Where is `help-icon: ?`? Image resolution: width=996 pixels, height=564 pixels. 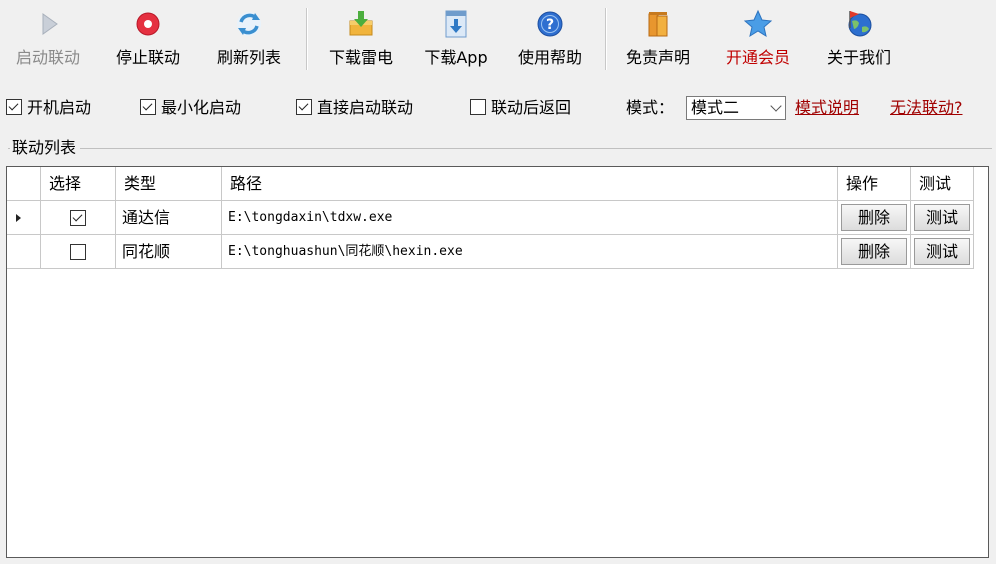
help-icon: ? is located at coordinates (550, 24).